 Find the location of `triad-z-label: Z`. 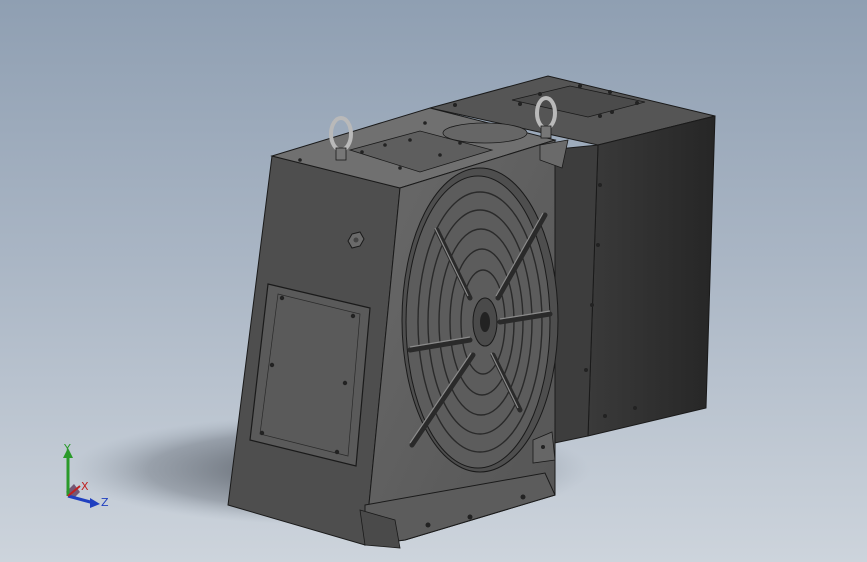

triad-z-label: Z is located at coordinates (105, 502).